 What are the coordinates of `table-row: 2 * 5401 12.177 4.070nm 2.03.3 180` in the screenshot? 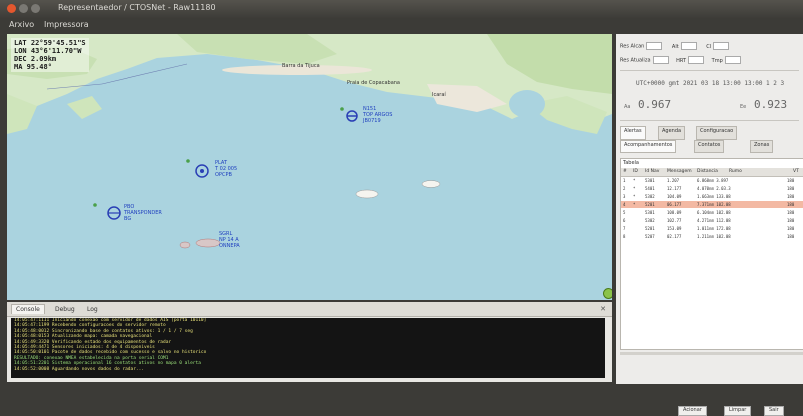 It's located at (712, 188).